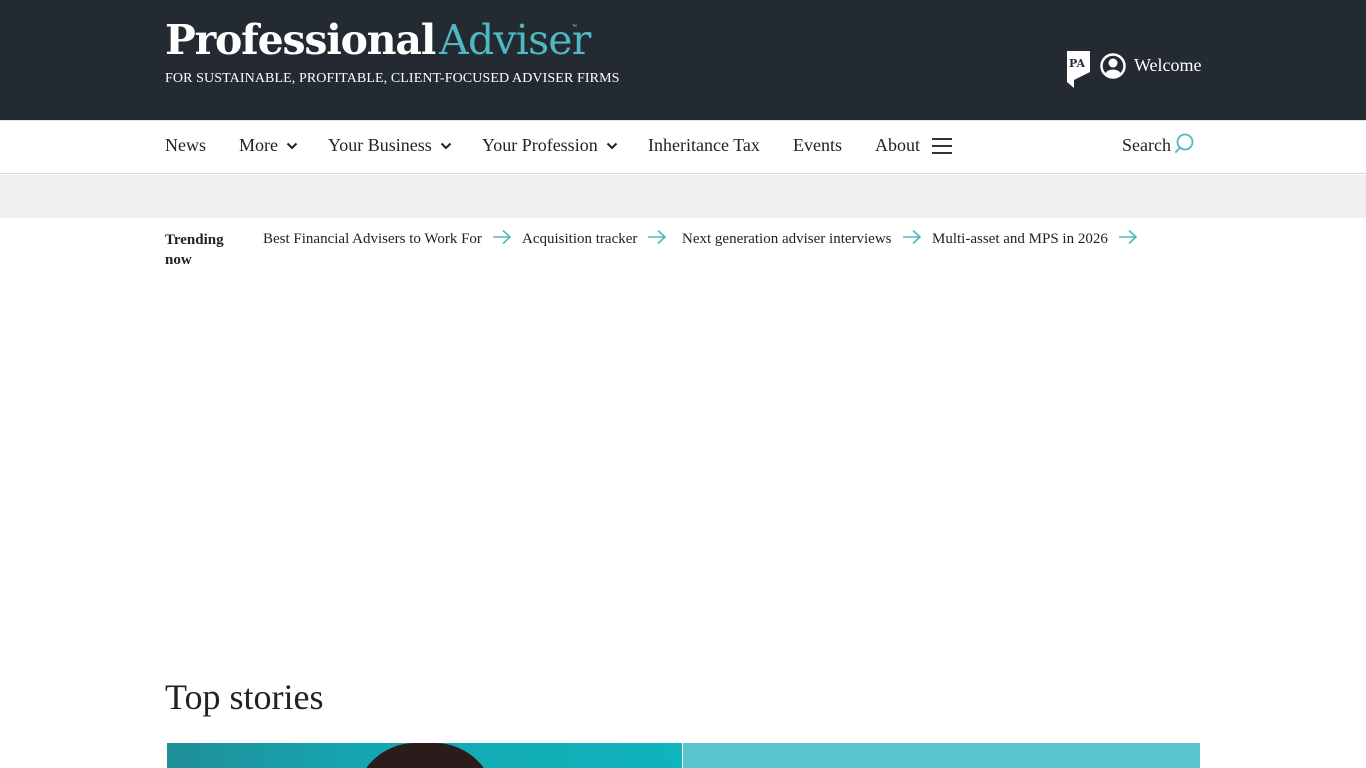  I want to click on pa-badge-text: PA, so click(1077, 63).